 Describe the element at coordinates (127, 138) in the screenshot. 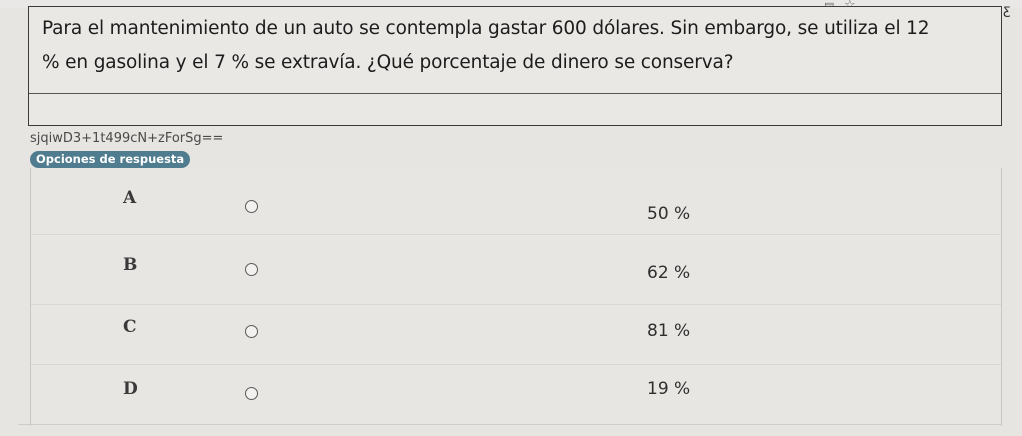

I see `question-hash: sjqiwD3+1t499cN+zForSg==` at that location.